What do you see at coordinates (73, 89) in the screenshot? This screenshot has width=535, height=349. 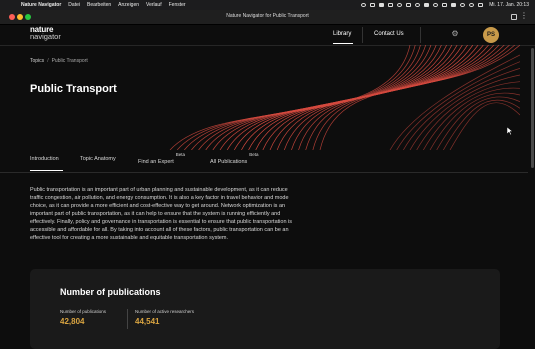 I see `page-title: Public Transport` at bounding box center [73, 89].